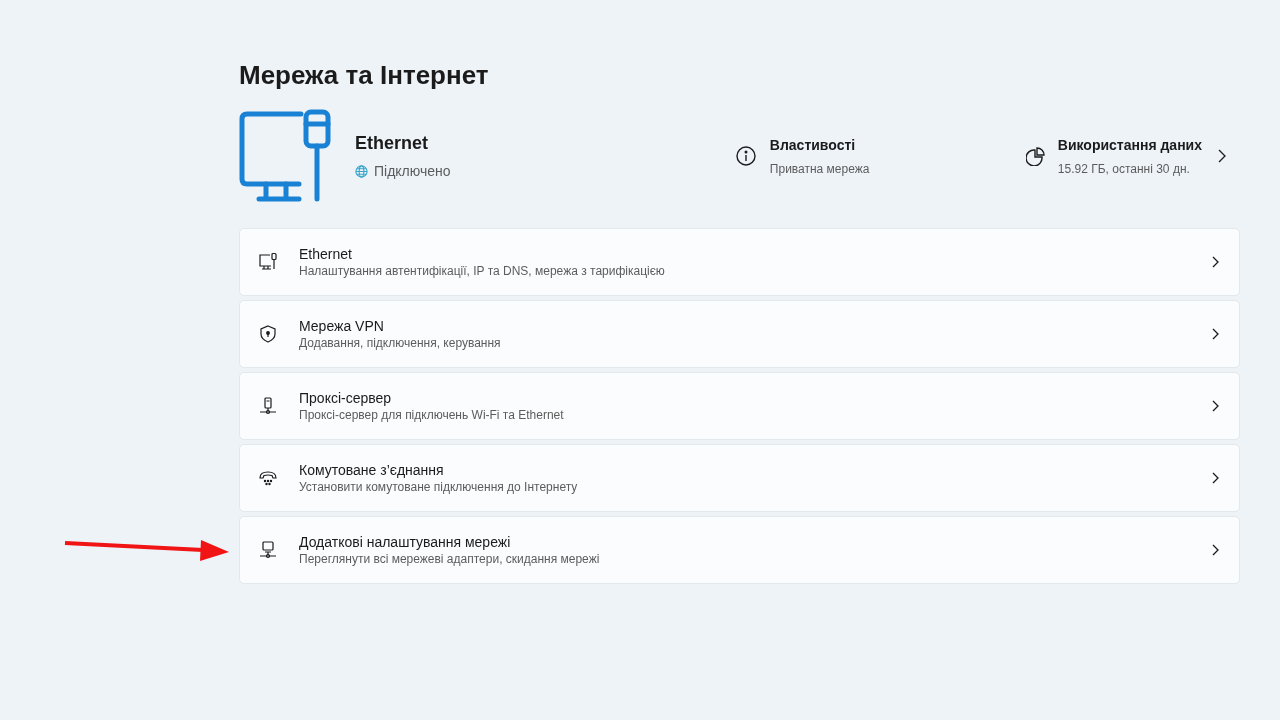 Image resolution: width=1280 pixels, height=720 pixels. What do you see at coordinates (371, 470) in the screenshot?
I see `item-title: Комутоване з’єднання` at bounding box center [371, 470].